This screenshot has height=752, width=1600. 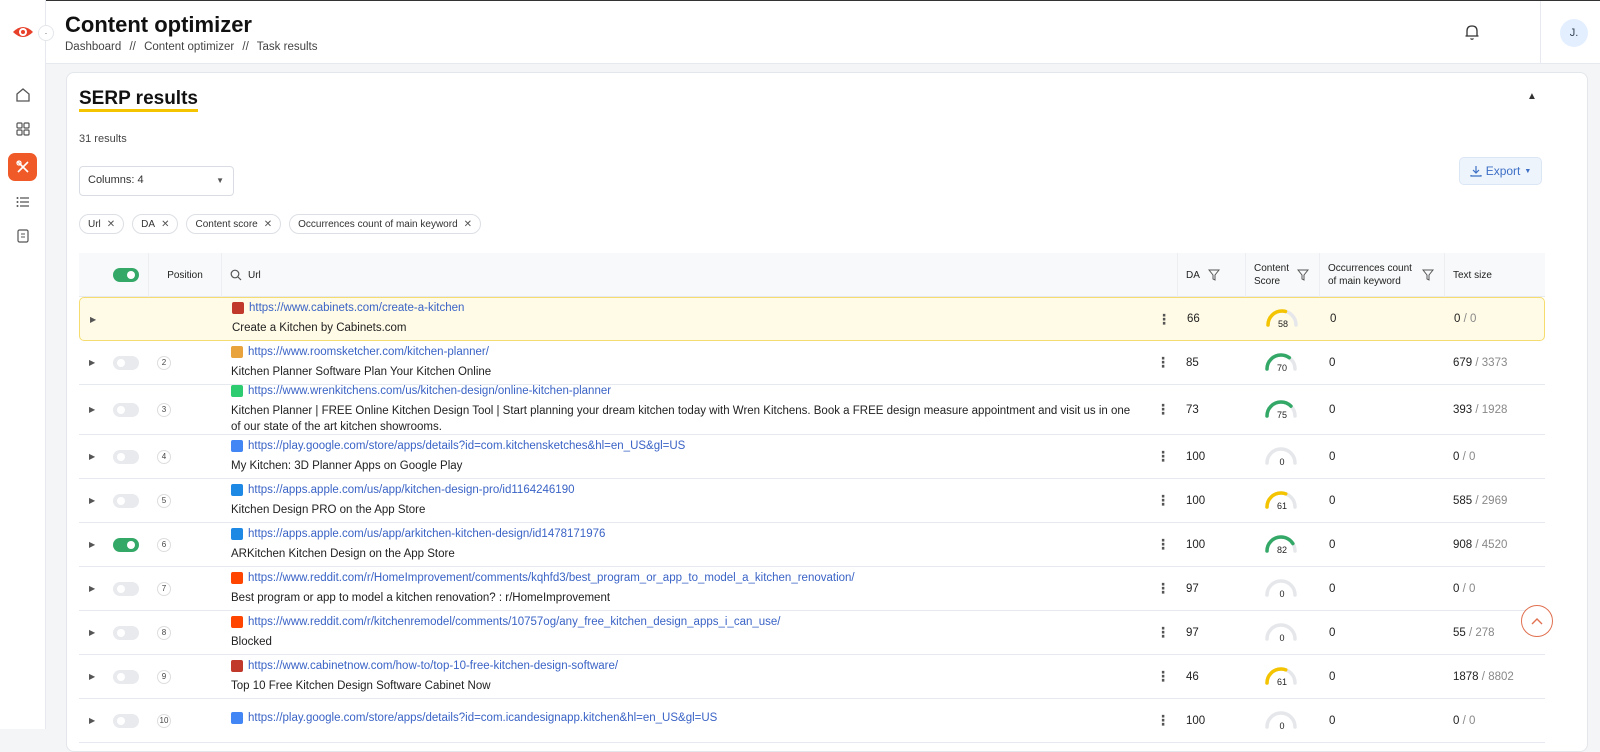 What do you see at coordinates (23, 32) in the screenshot?
I see `eye-logo-icon` at bounding box center [23, 32].